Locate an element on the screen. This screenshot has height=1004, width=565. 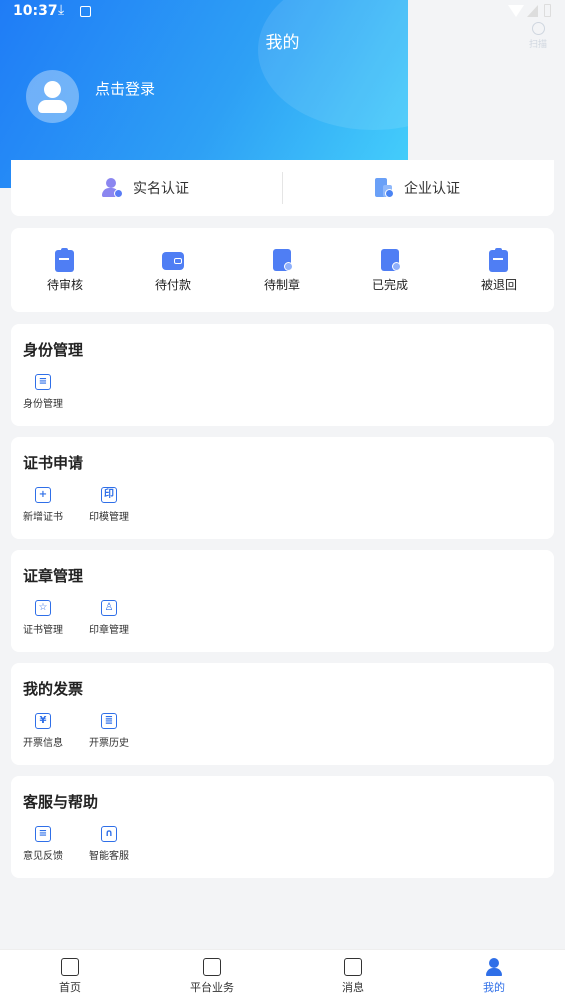
order-label: 已完成 is located at coordinates (389, 285).